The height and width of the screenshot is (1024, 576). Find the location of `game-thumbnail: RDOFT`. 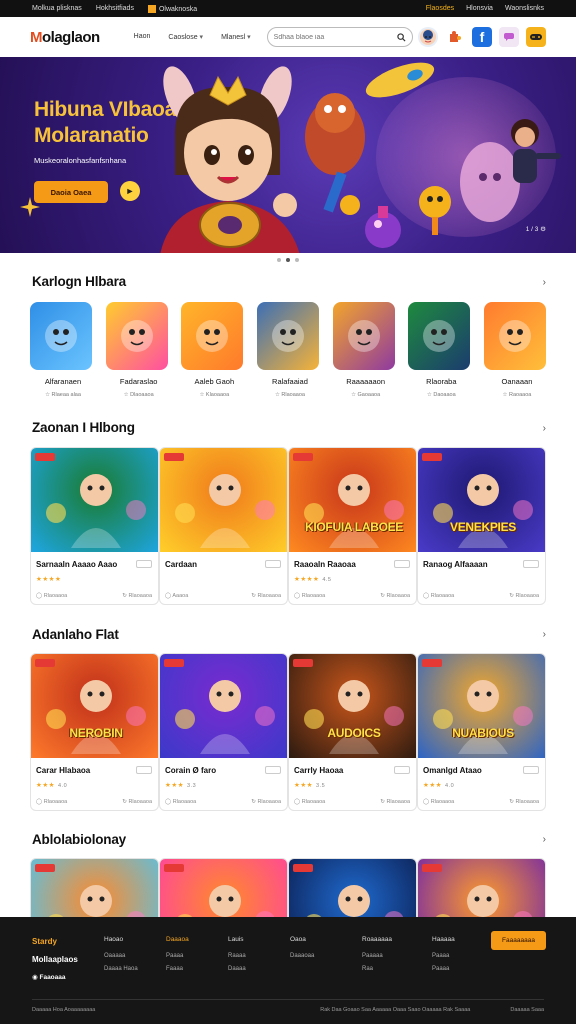

game-thumbnail: RDOFT is located at coordinates (352, 888).